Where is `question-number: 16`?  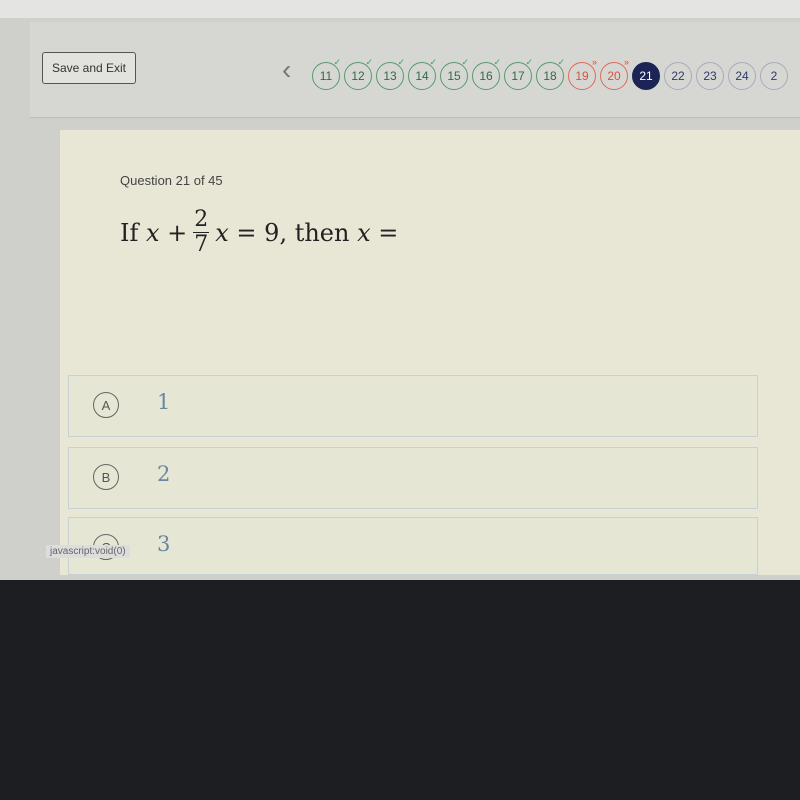
question-number: 16 is located at coordinates (486, 76).